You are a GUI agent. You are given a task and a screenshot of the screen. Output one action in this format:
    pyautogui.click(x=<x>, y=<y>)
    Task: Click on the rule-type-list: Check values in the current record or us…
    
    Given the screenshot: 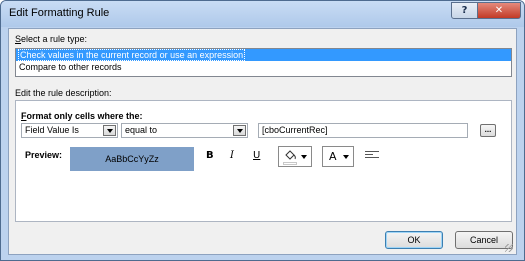 What is the action you would take?
    pyautogui.click(x=263, y=62)
    